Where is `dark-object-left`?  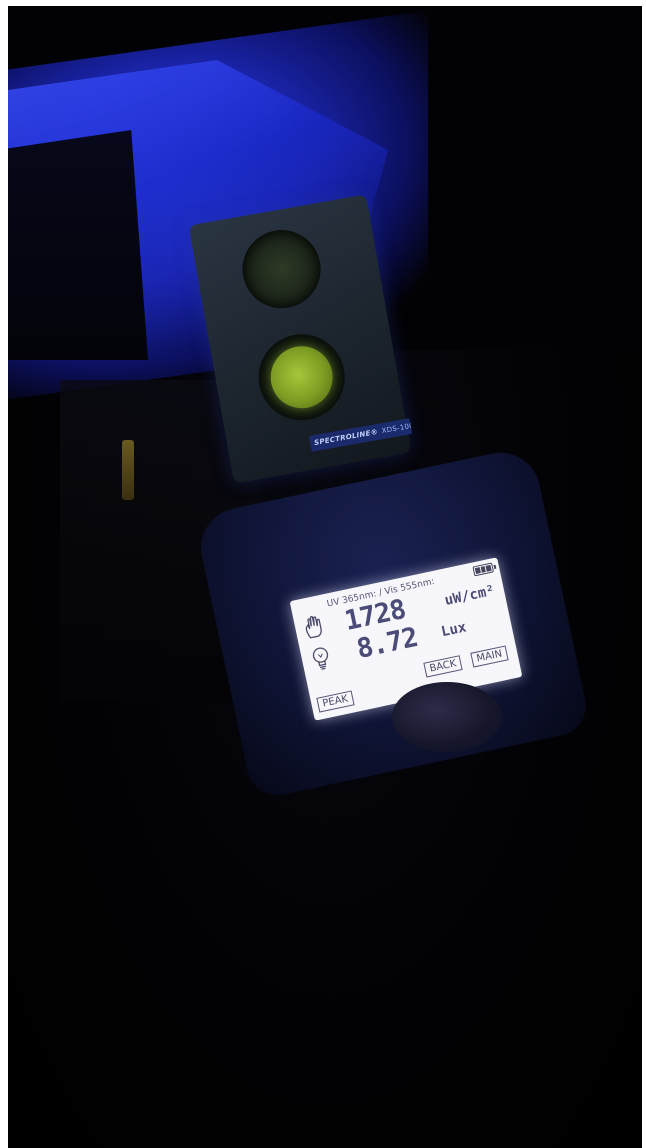
dark-object-left is located at coordinates (78, 245).